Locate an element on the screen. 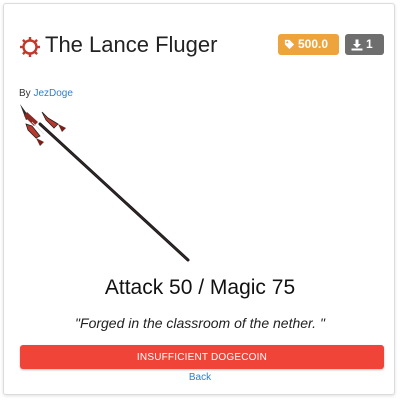  item-title: The Lance Fluger is located at coordinates (131, 44).